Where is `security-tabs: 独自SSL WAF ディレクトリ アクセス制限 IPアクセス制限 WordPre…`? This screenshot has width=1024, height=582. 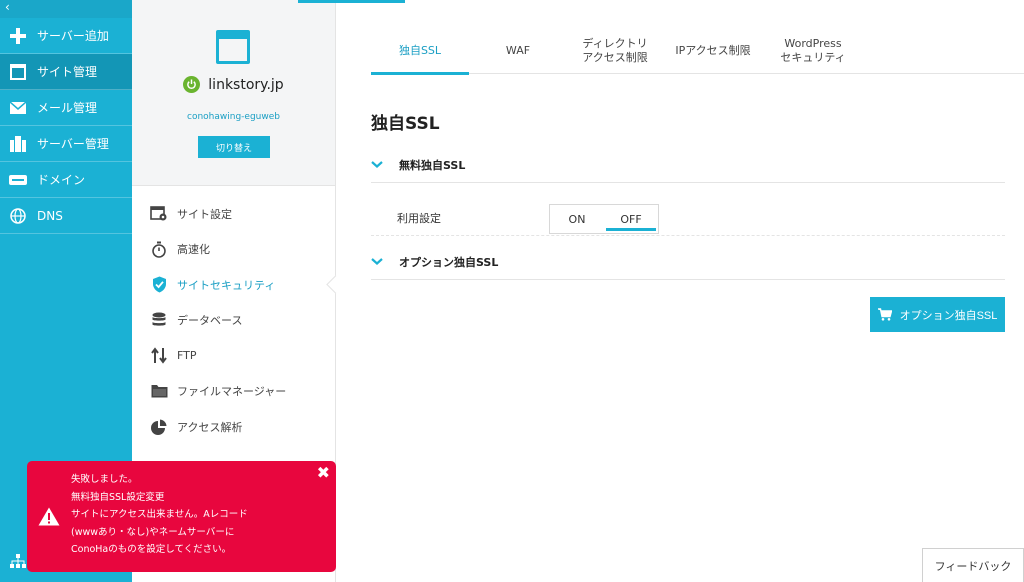 security-tabs: 独自SSL WAF ディレクトリ アクセス制限 IPアクセス制限 WordPre… is located at coordinates (697, 51).